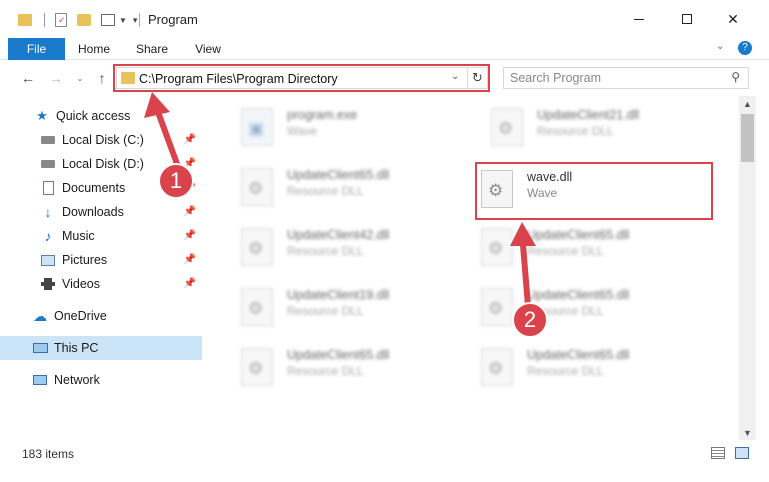  I want to click on up-arrow-icon: ↑, so click(102, 78).